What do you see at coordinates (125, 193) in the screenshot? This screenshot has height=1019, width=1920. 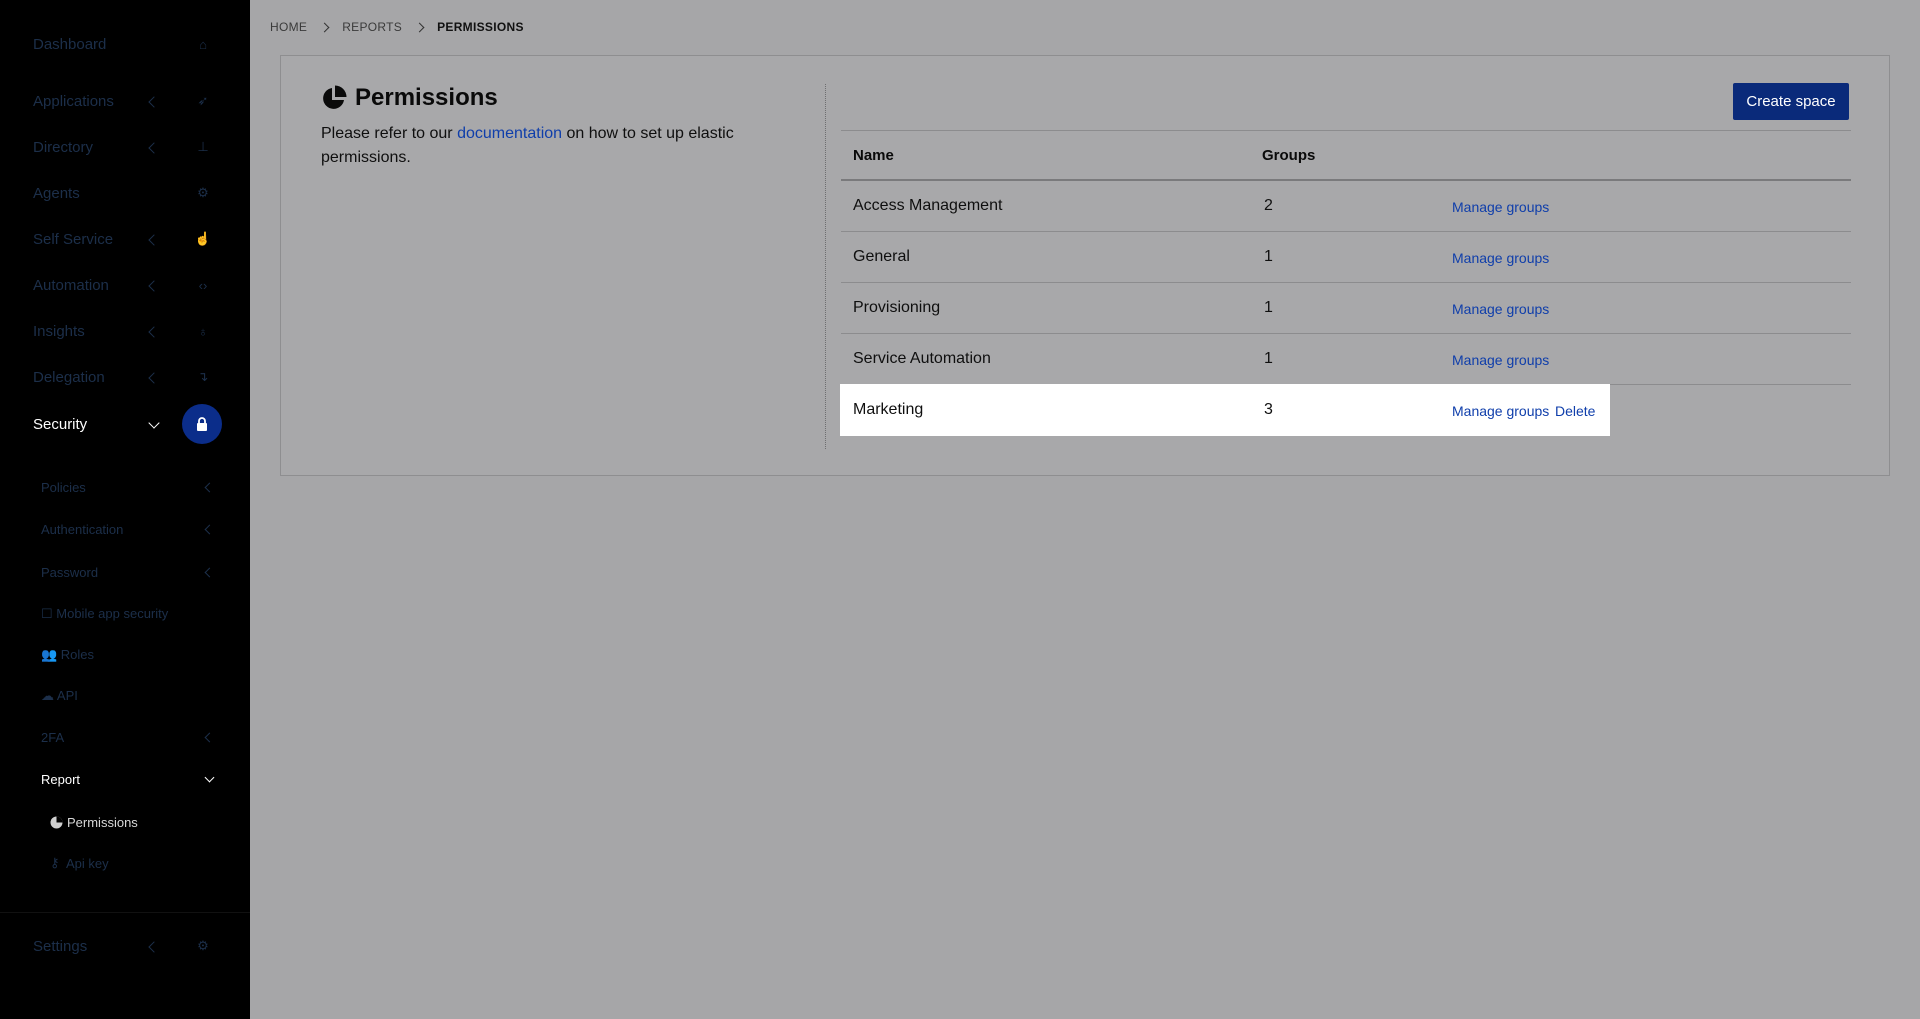 I see `nav-agents: Agents ⚙` at bounding box center [125, 193].